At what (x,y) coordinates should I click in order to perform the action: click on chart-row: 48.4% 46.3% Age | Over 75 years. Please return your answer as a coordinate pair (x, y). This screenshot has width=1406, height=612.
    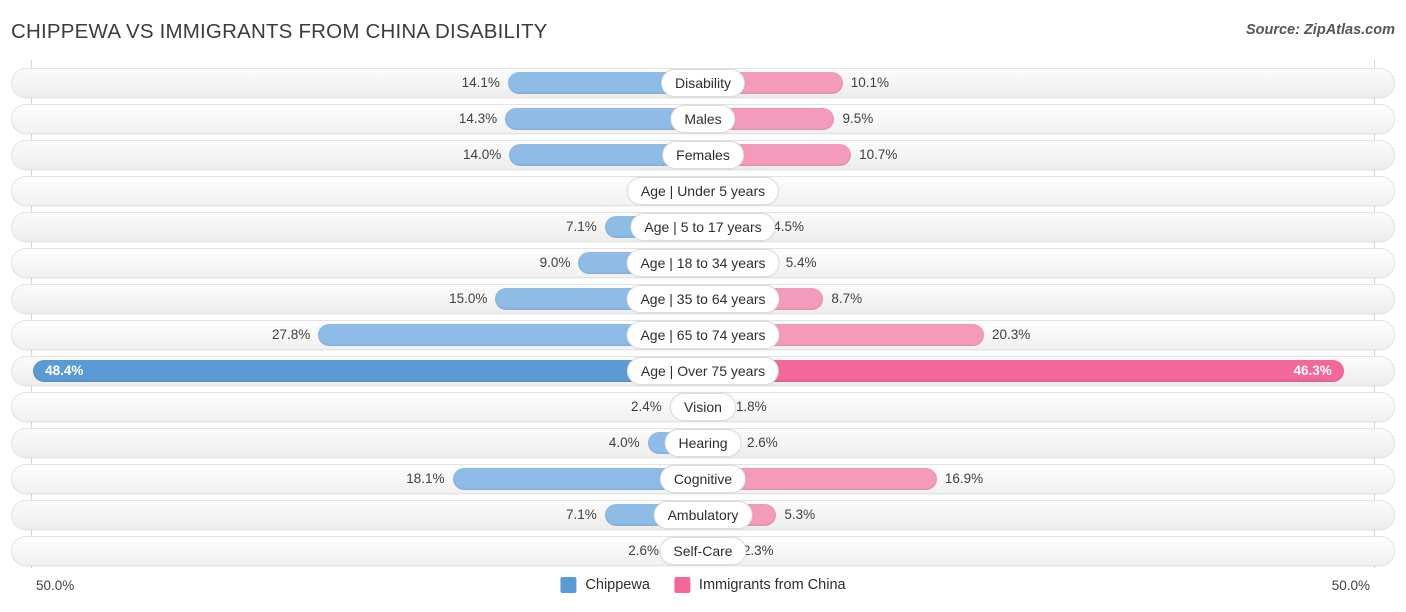
    Looking at the image, I should click on (703, 371).